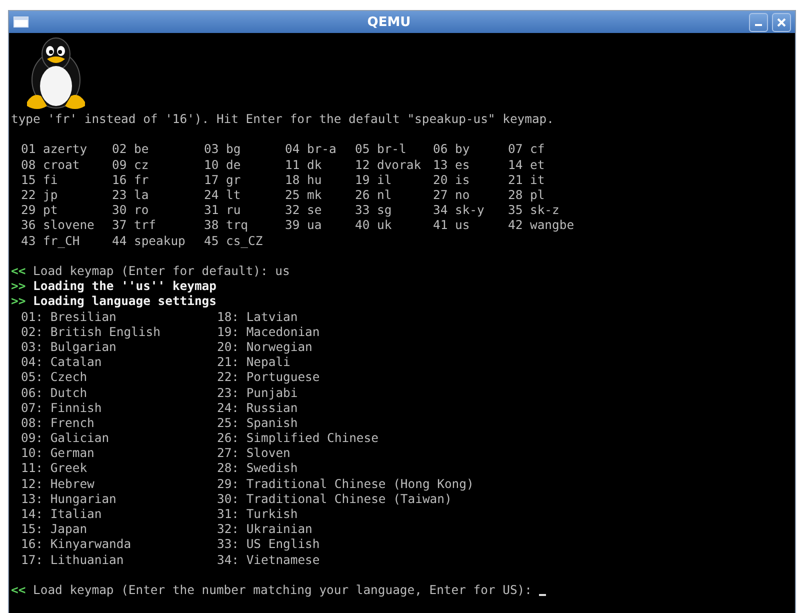 This screenshot has width=801, height=613. What do you see at coordinates (158, 150) in the screenshot?
I see `keymap-option: 02 be` at bounding box center [158, 150].